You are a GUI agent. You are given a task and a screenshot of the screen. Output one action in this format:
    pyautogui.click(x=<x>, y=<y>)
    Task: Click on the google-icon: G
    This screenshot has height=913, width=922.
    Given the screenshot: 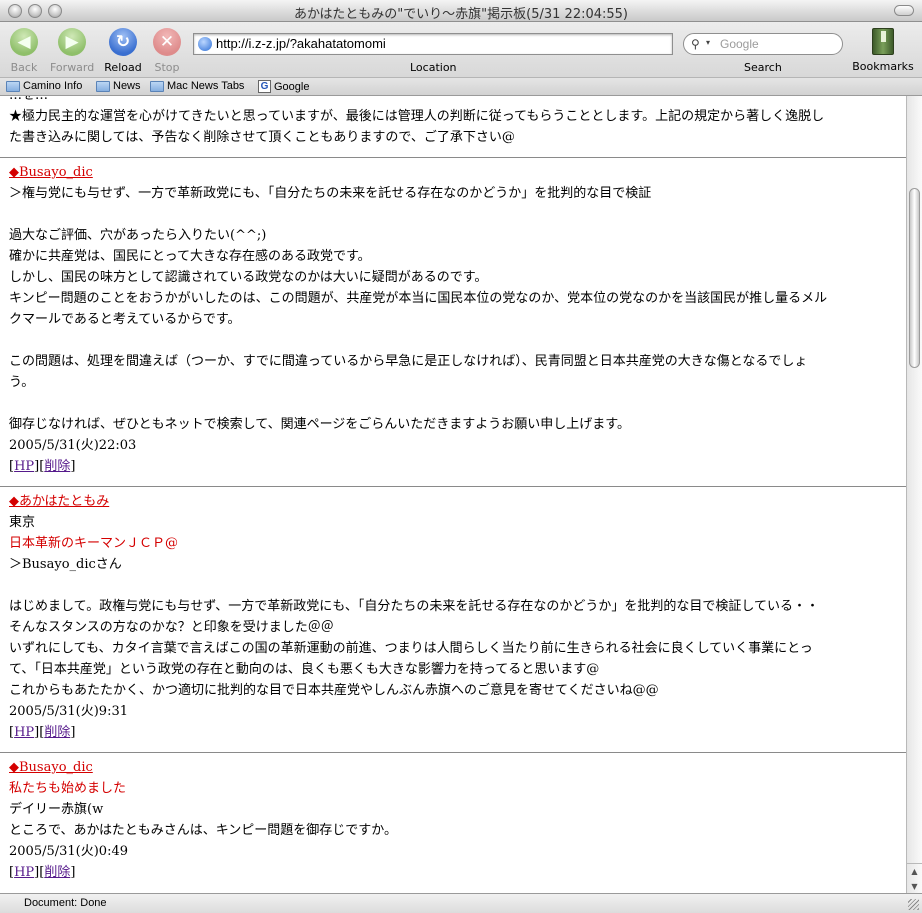 What is the action you would take?
    pyautogui.click(x=264, y=86)
    